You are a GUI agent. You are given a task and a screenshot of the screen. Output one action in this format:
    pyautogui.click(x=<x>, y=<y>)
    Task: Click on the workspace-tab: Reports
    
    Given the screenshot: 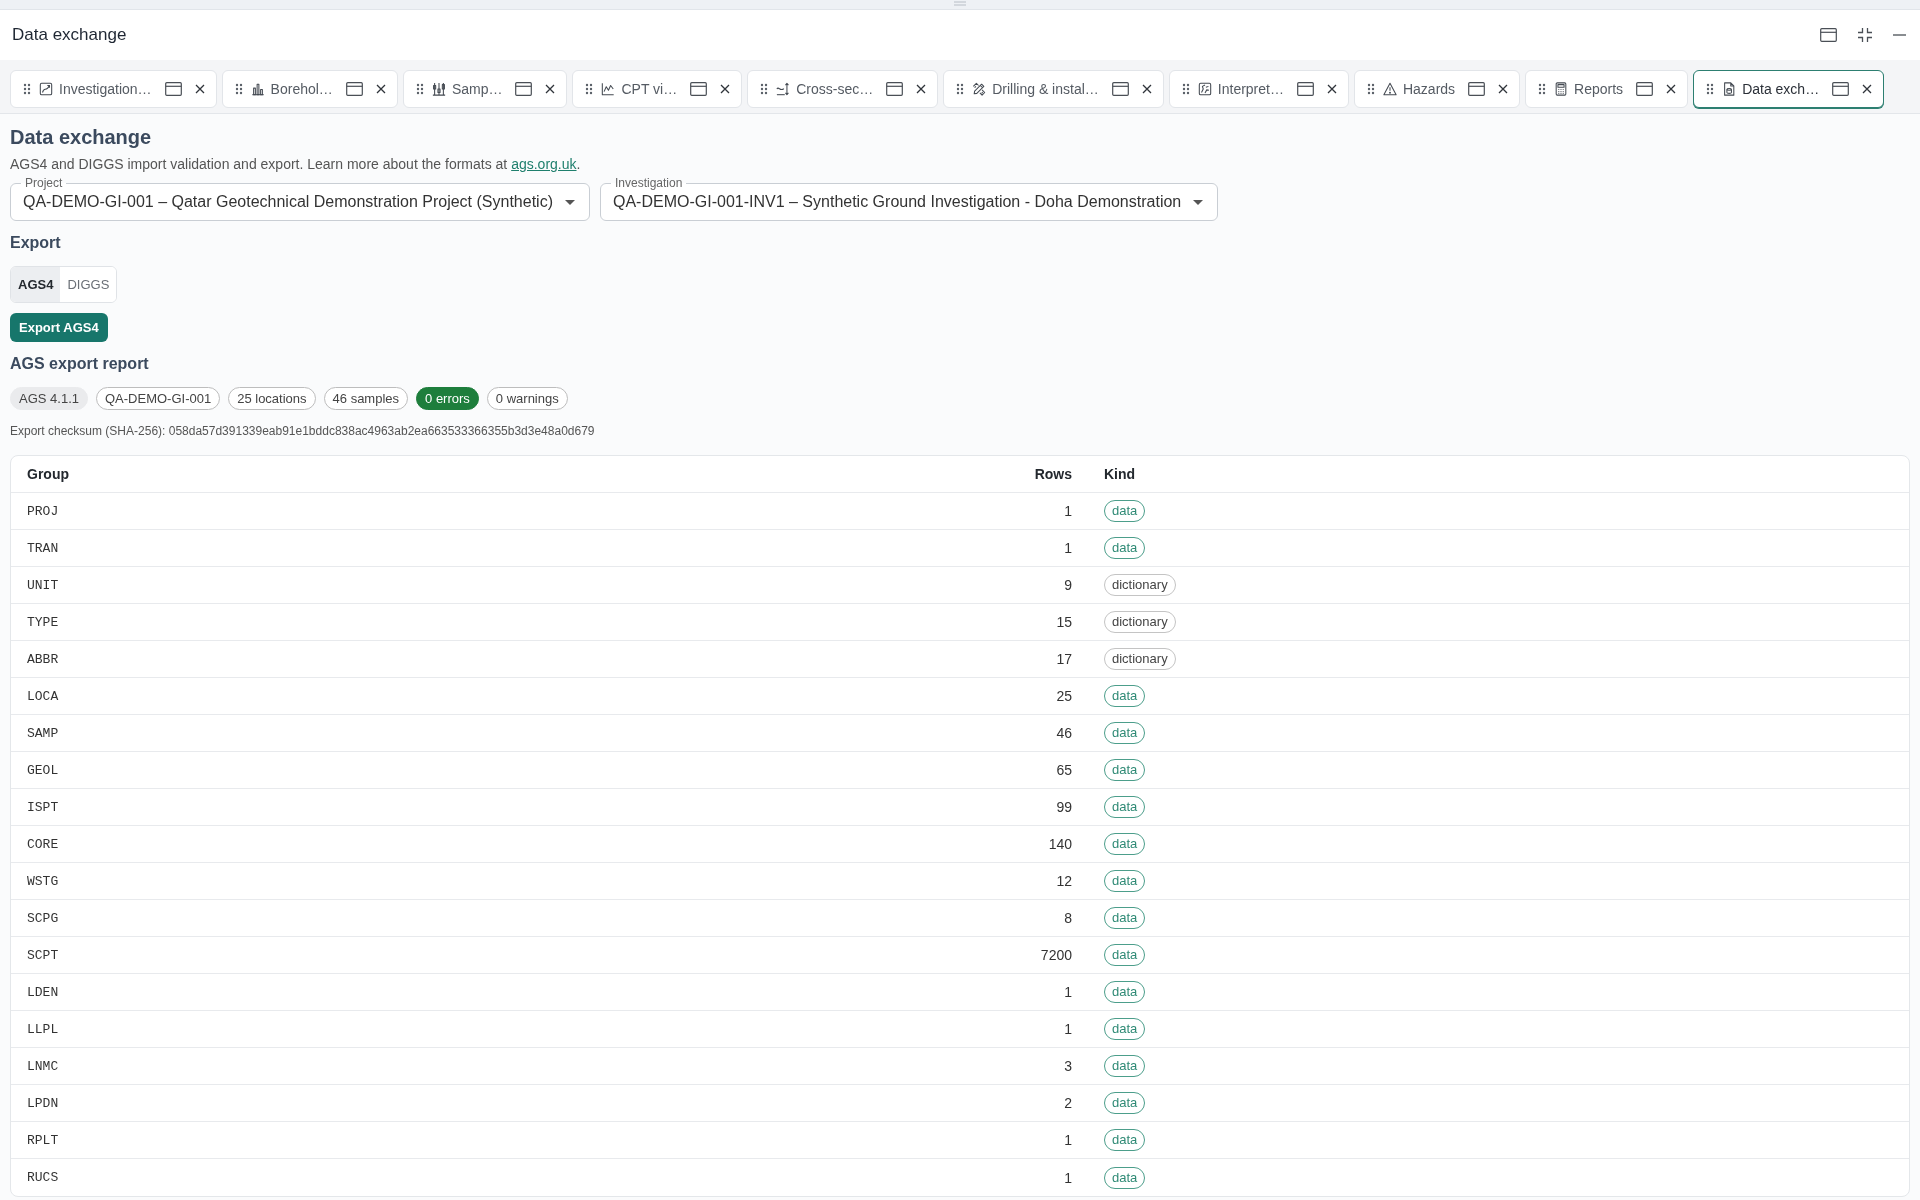 What is the action you would take?
    pyautogui.click(x=1607, y=89)
    